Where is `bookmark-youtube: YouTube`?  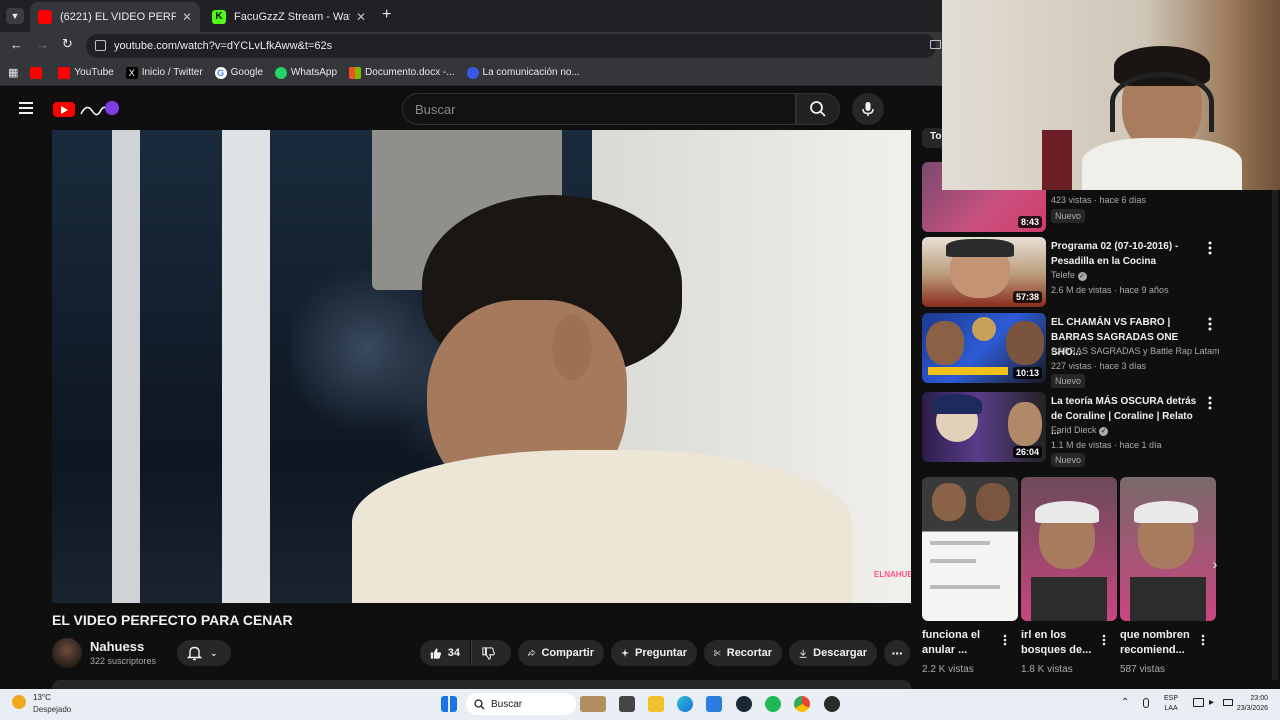
bookmark-youtube: YouTube is located at coordinates (86, 72).